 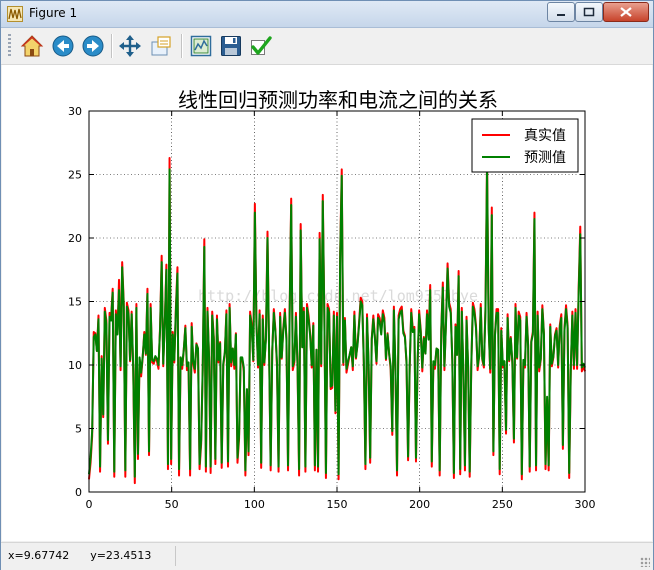 I want to click on x-tick-label: 300, so click(x=585, y=504).